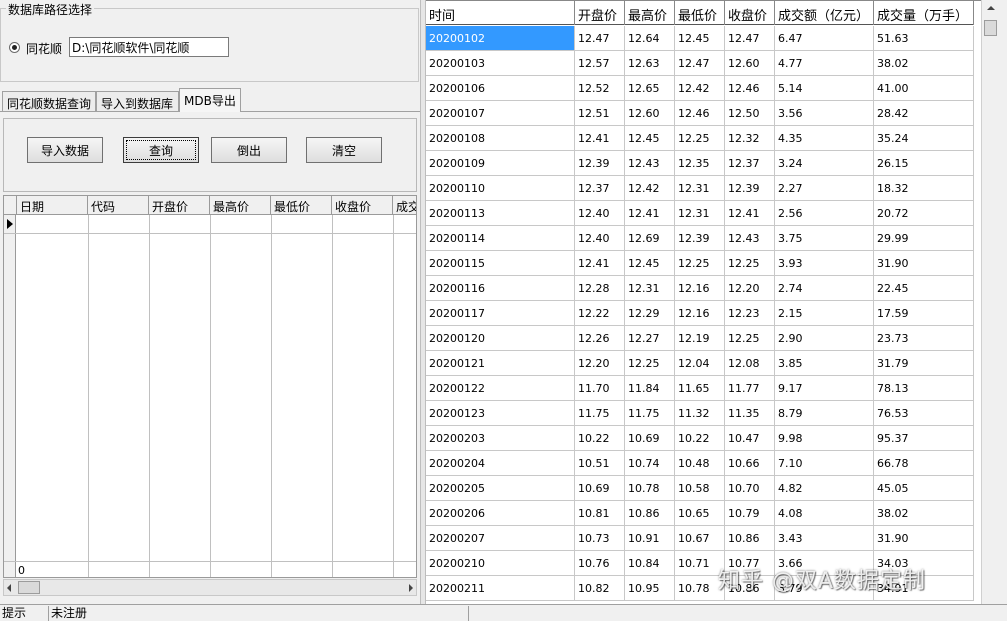 This screenshot has width=1007, height=621. What do you see at coordinates (924, 513) in the screenshot?
I see `cell-volume: 38.02` at bounding box center [924, 513].